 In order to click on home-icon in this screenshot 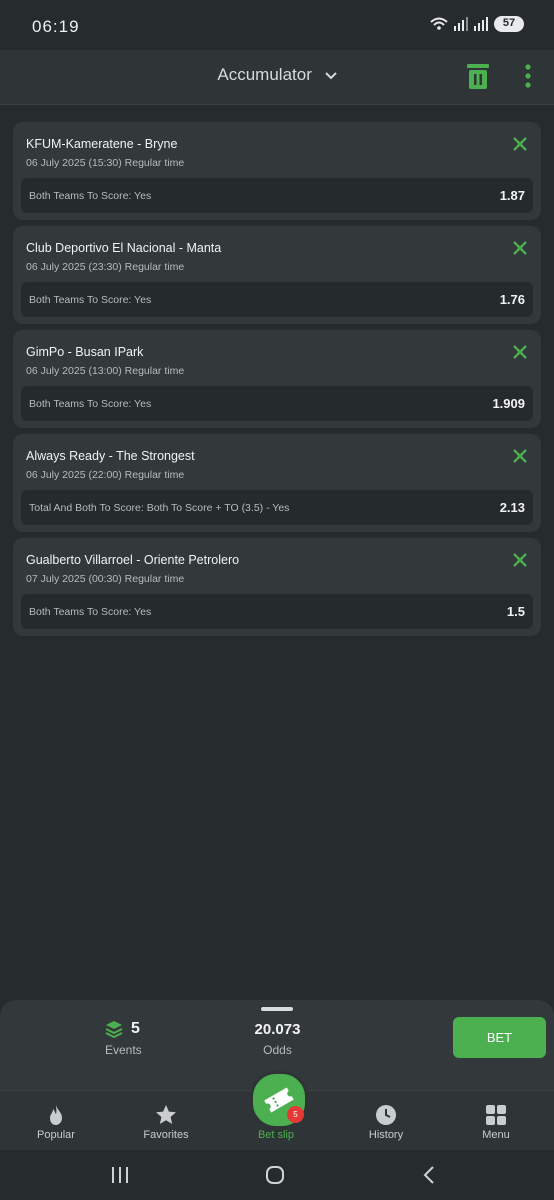, I will do `click(275, 1175)`.